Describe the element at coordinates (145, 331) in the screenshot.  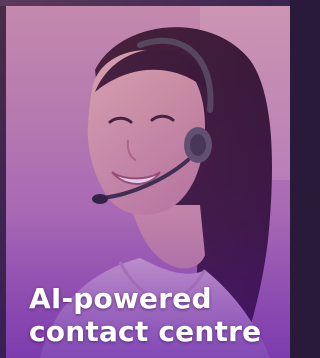
I see `caption-line-2: contact centre` at that location.